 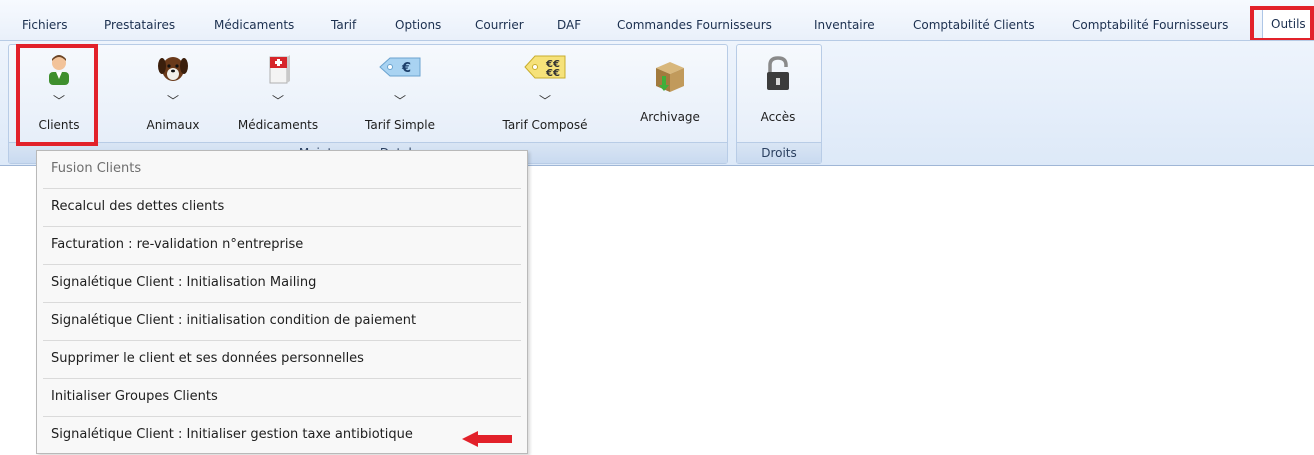 I want to click on medicaments-label: Médicaments, so click(x=278, y=125).